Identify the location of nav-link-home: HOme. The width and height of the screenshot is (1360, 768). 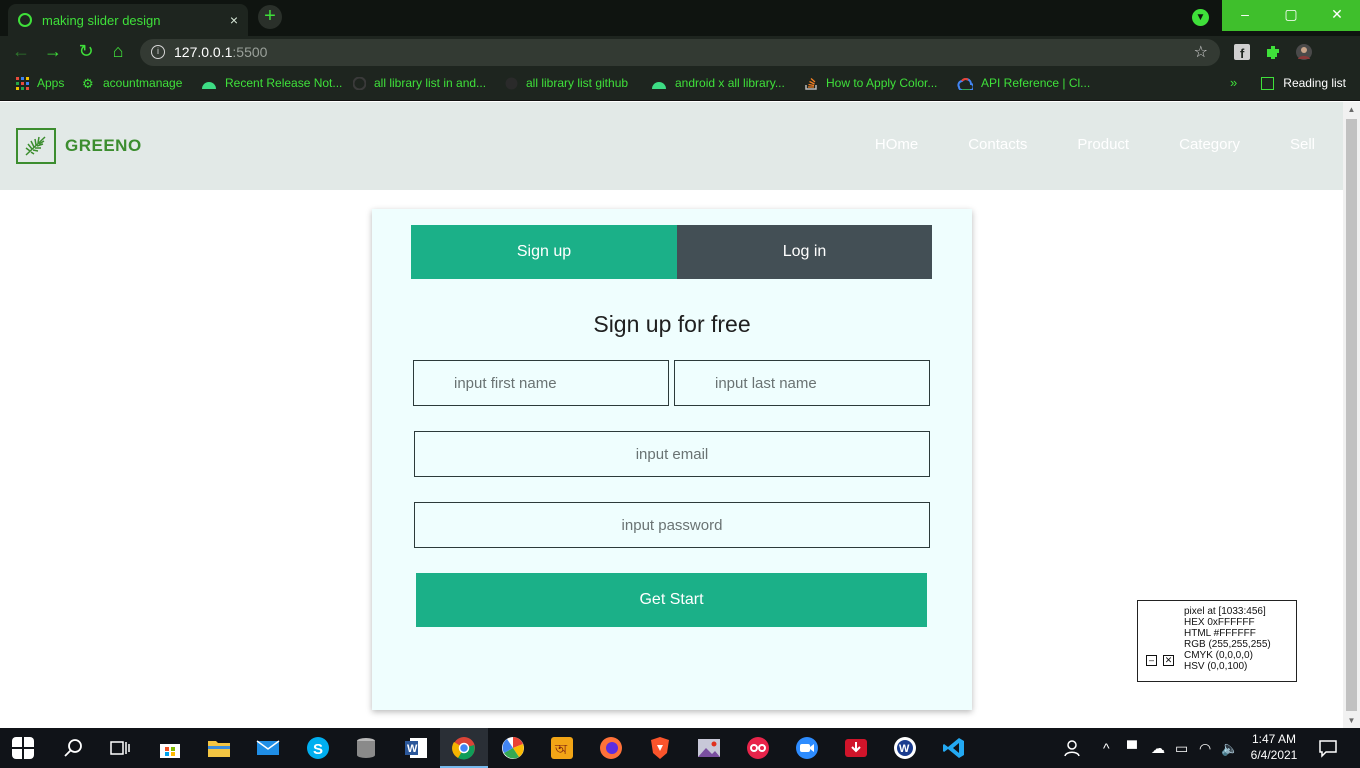
(896, 144).